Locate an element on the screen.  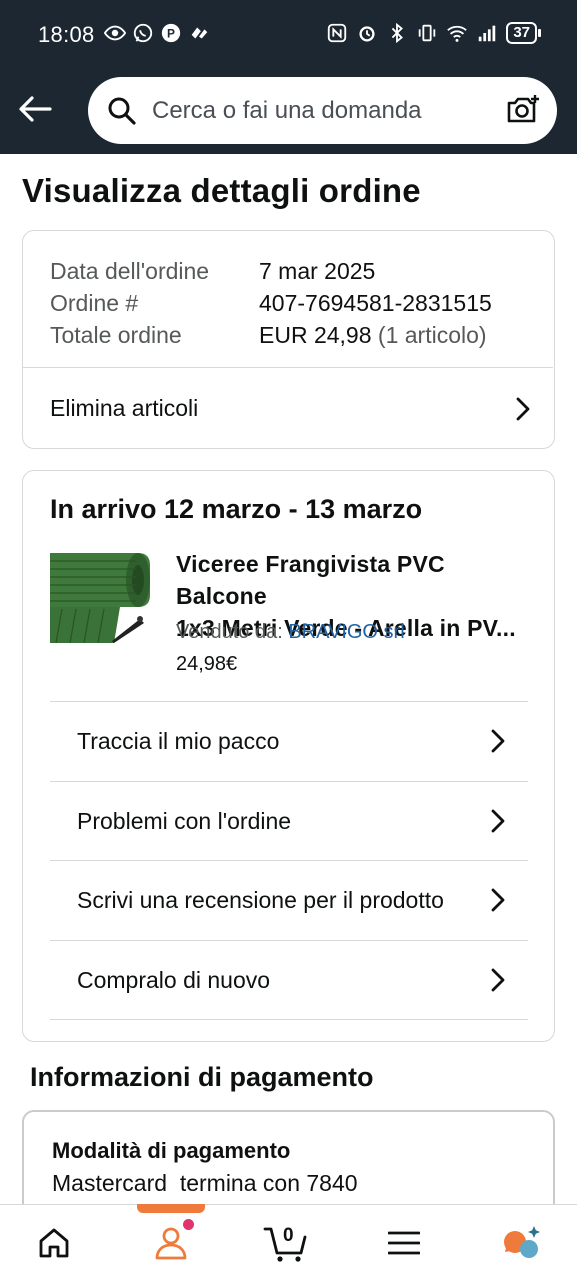
status-left-icons: P is located at coordinates (157, 33).